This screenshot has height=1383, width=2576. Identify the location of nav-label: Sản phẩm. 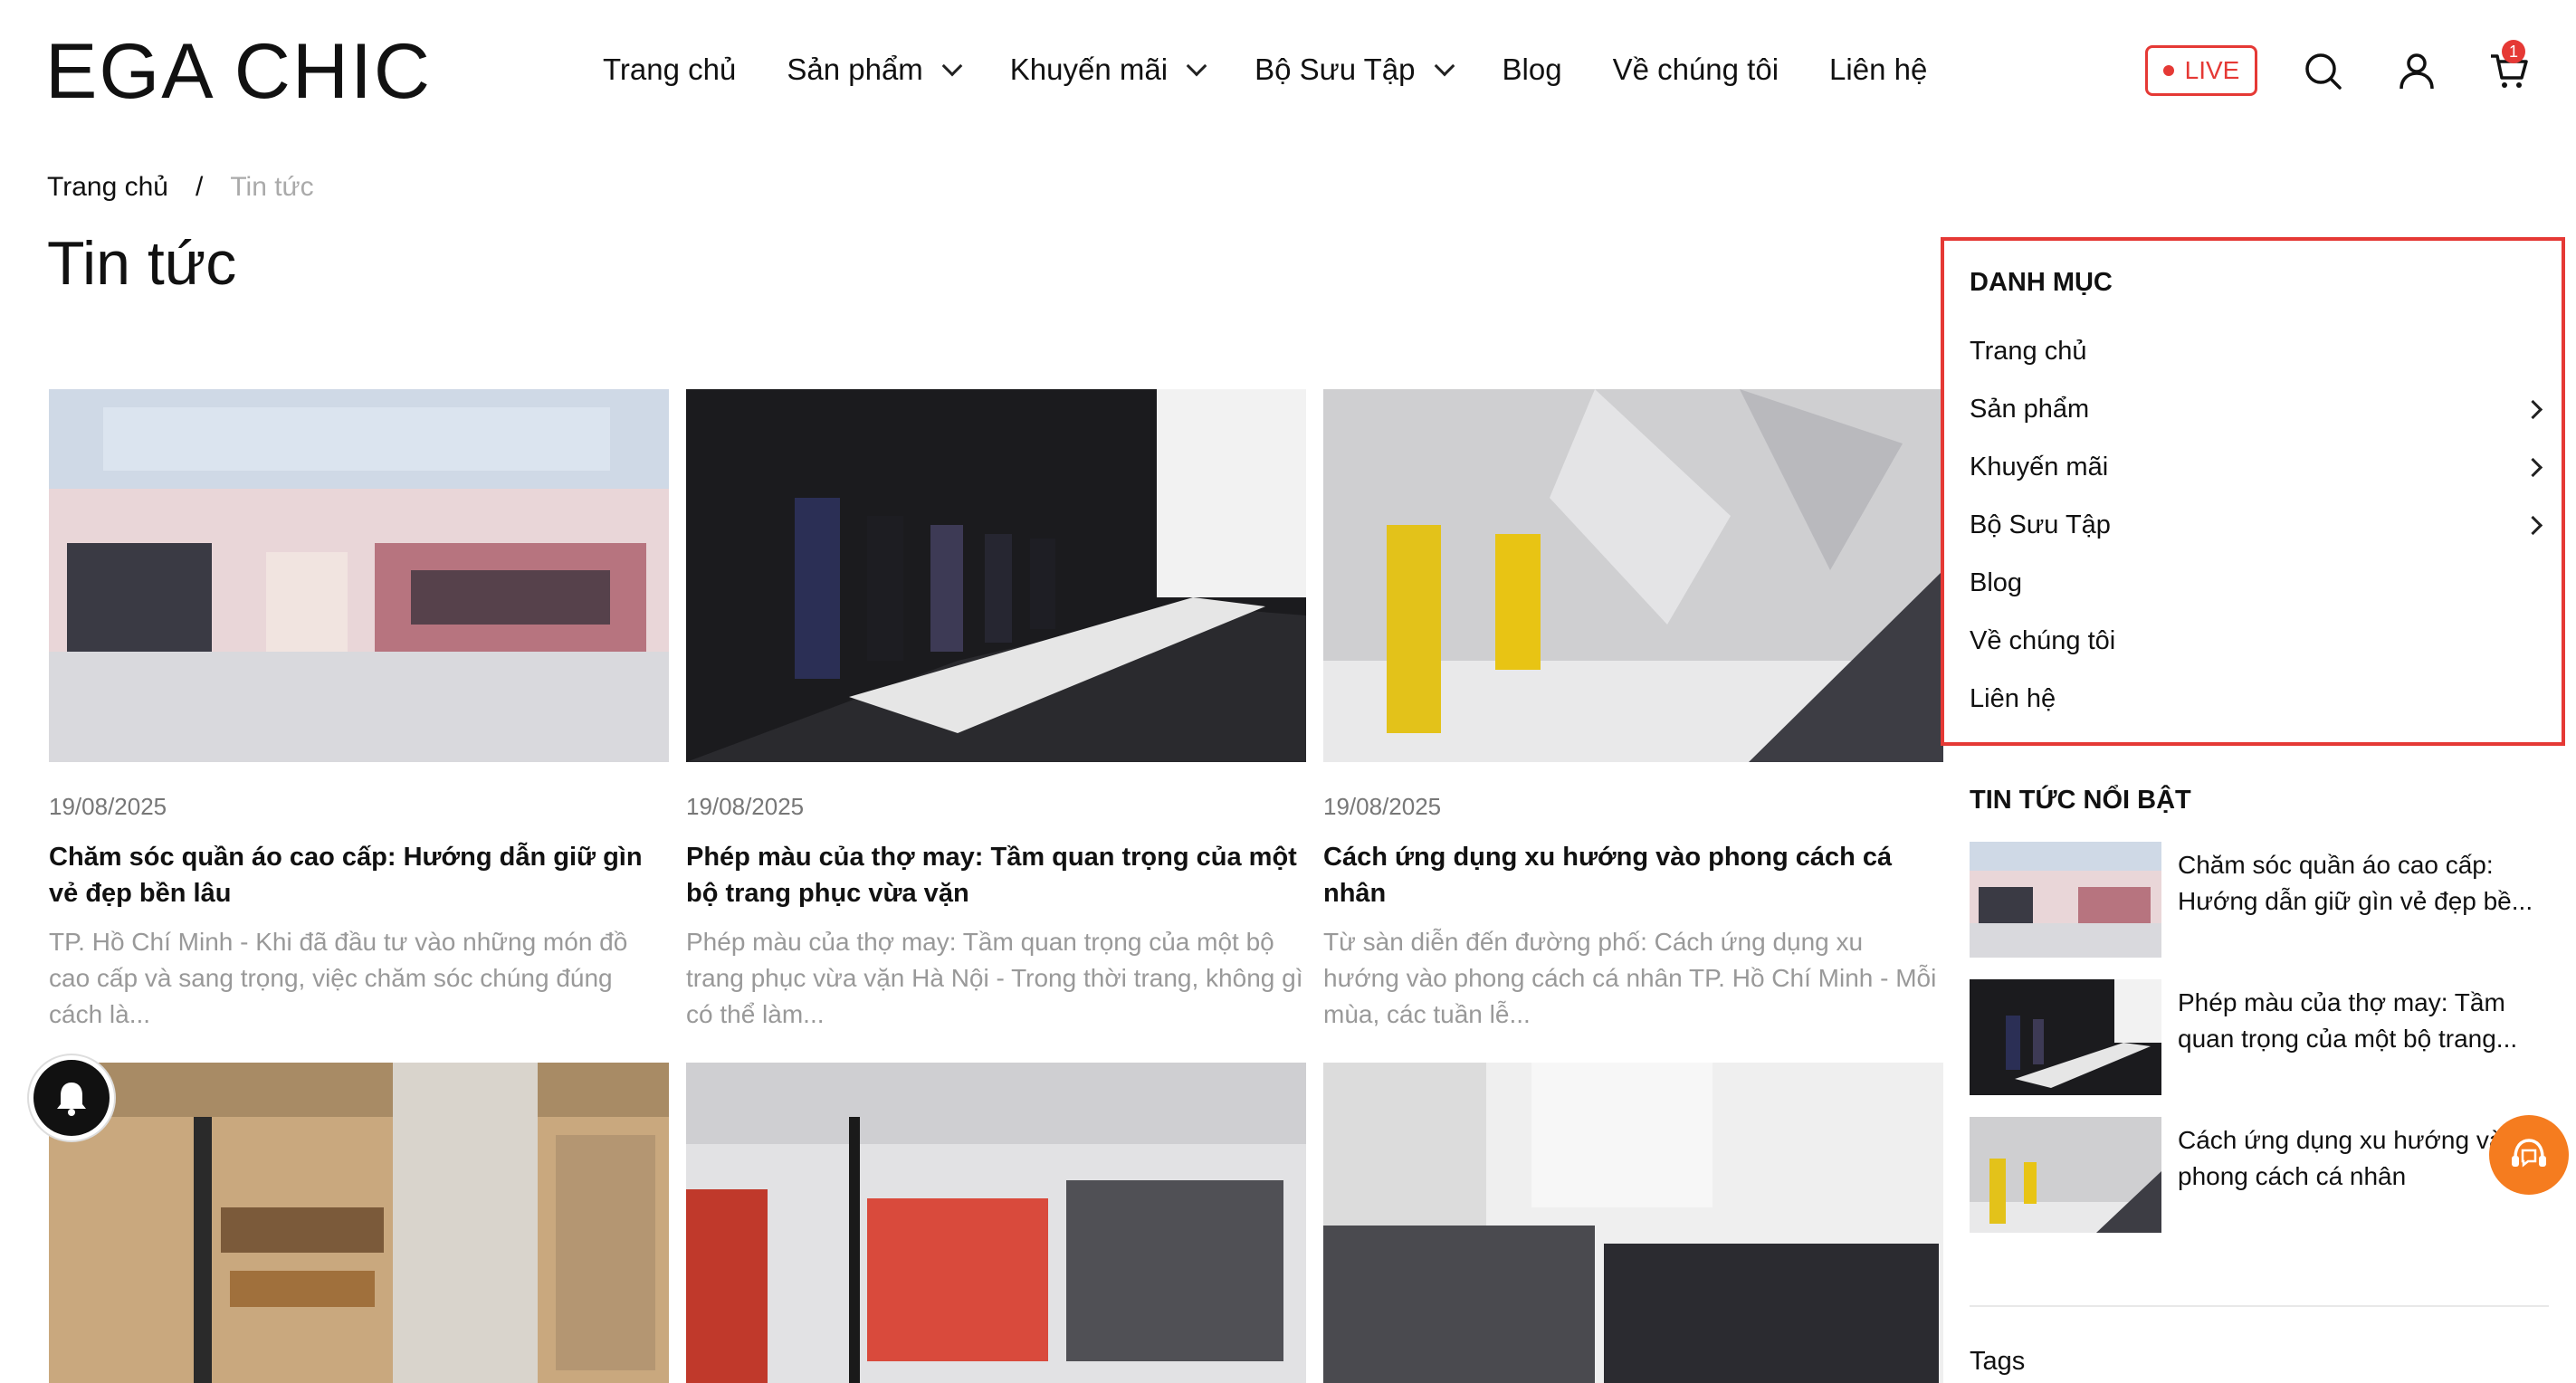
(855, 69).